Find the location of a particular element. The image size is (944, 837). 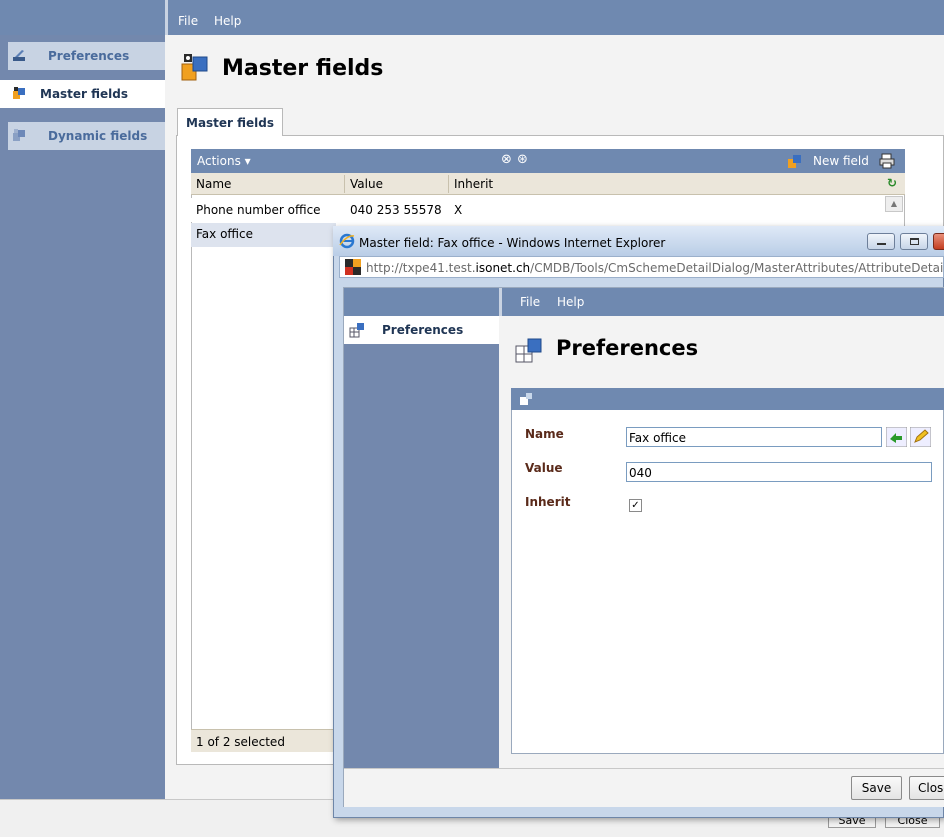

sidebar-item-dynamic-fields: Dynamic fields is located at coordinates (86, 136).